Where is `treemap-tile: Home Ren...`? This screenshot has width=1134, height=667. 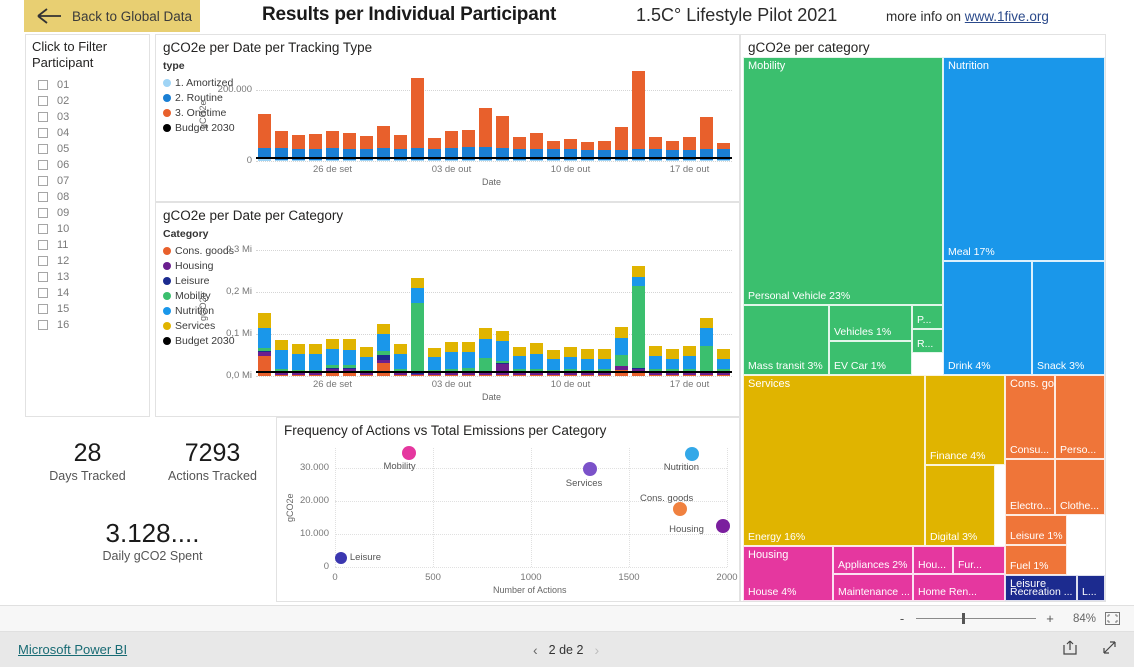
treemap-tile: Home Ren... is located at coordinates (959, 587).